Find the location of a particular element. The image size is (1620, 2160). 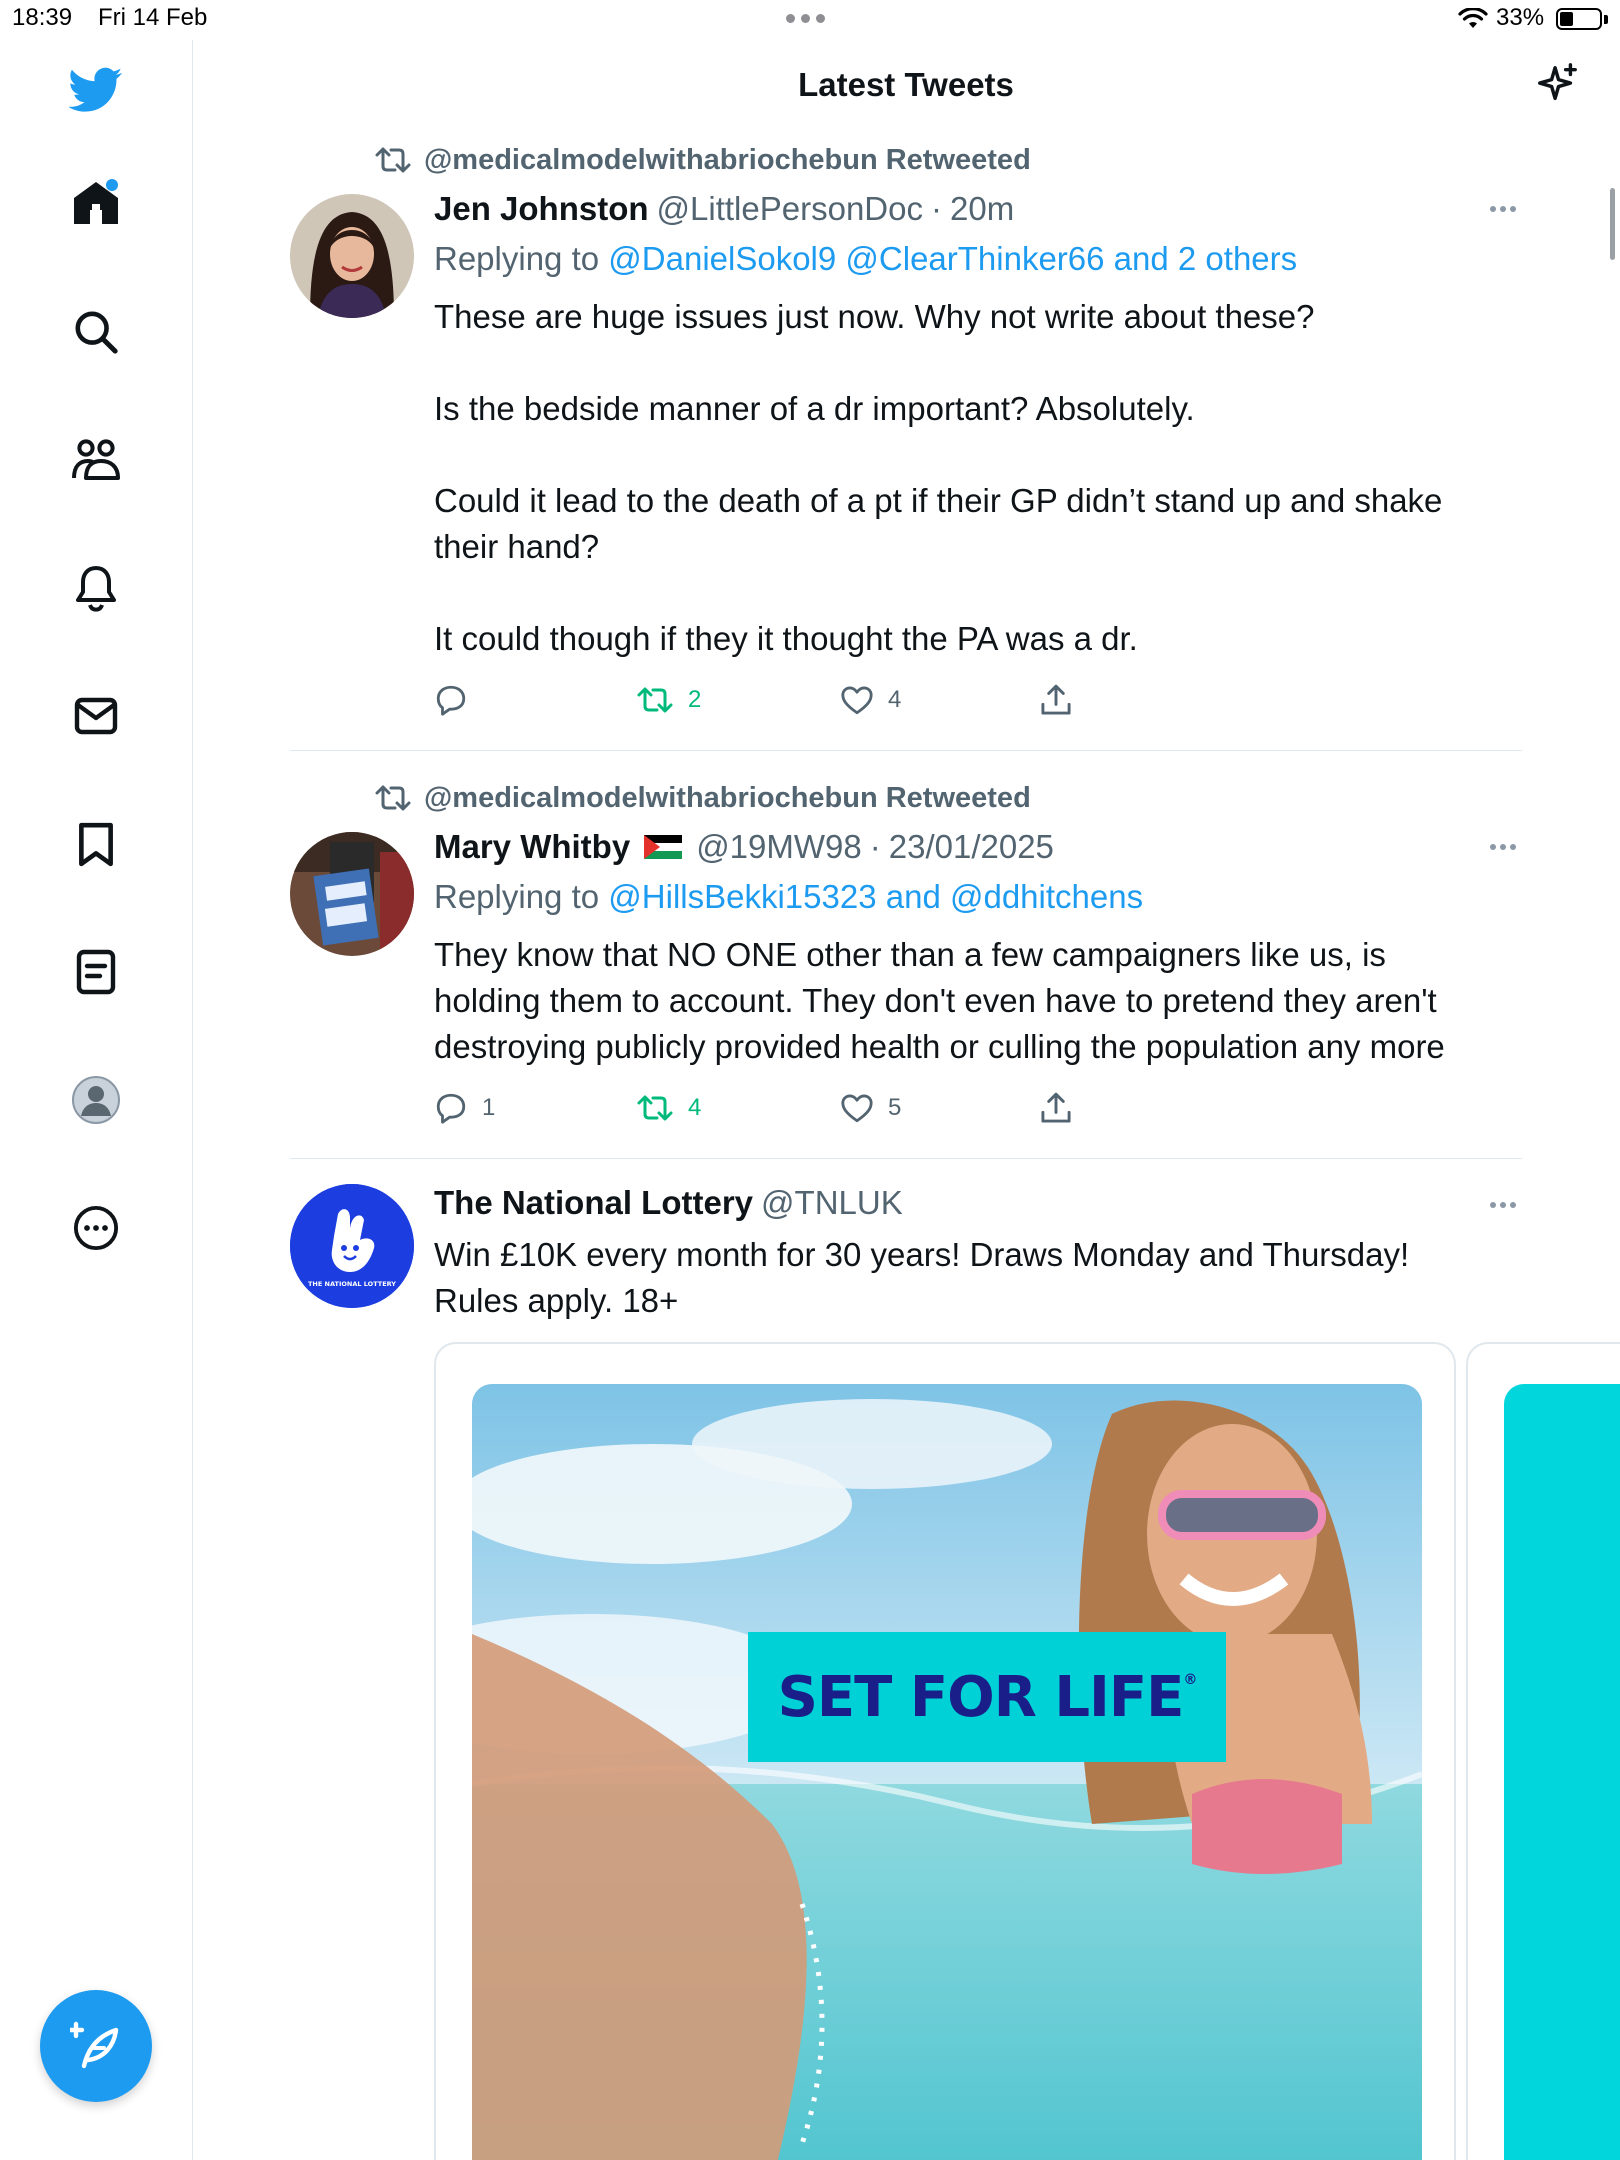

twitter-bird-icon is located at coordinates (96, 90).